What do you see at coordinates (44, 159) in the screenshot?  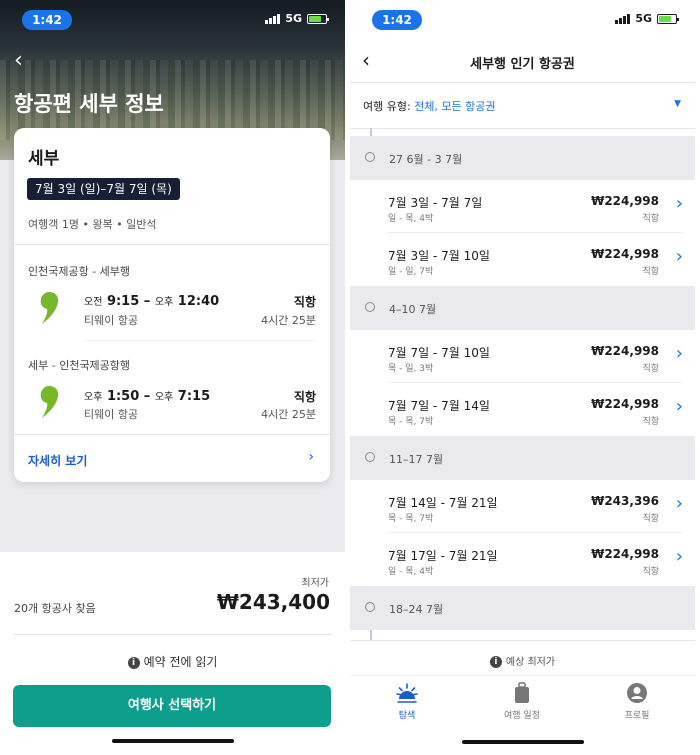 I see `destination-city: 세부` at bounding box center [44, 159].